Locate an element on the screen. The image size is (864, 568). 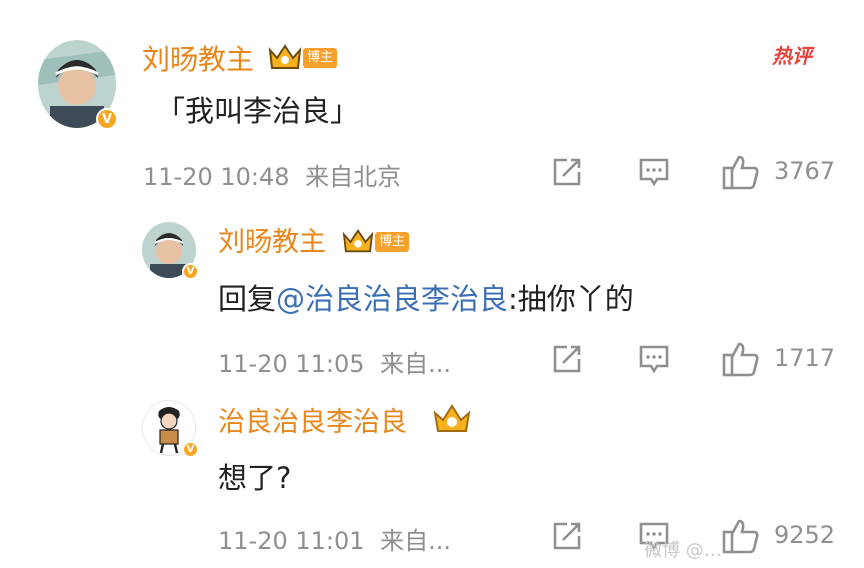
like-count: 9252 is located at coordinates (805, 535).